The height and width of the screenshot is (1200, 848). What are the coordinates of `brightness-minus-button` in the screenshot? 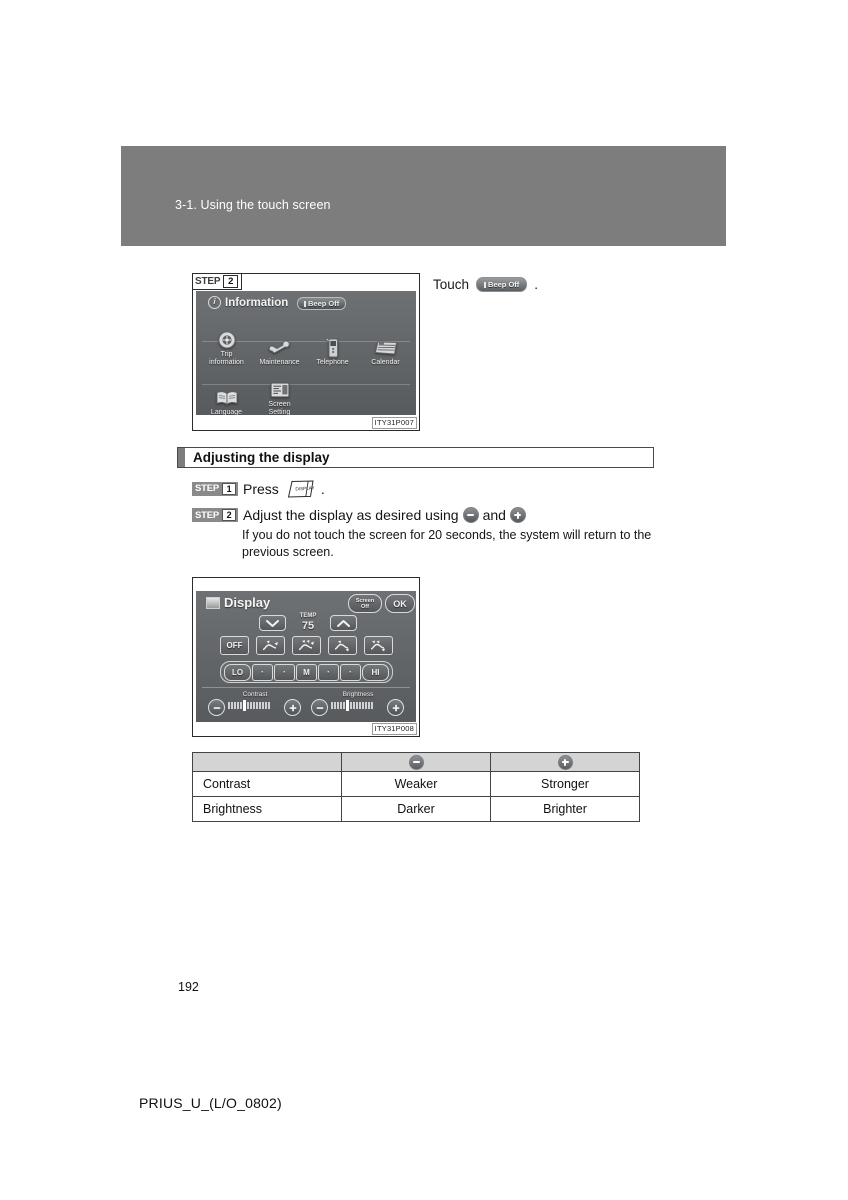 It's located at (319, 707).